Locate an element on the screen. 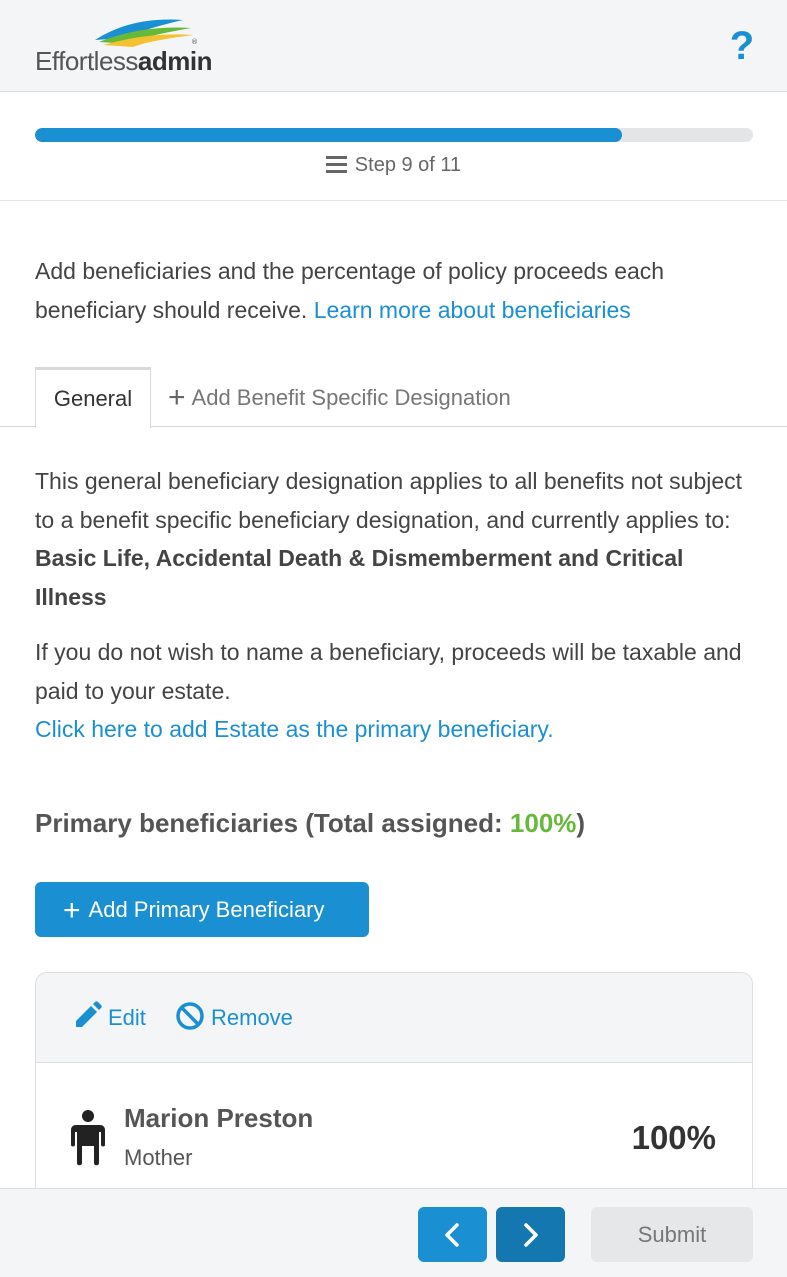 This screenshot has width=787, height=1277. next-step-button is located at coordinates (530, 1234).